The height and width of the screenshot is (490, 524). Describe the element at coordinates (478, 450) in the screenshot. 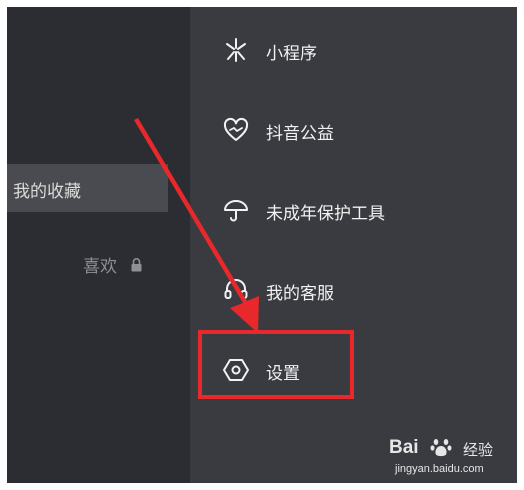

I see `watermark-jingyan: 经验` at that location.